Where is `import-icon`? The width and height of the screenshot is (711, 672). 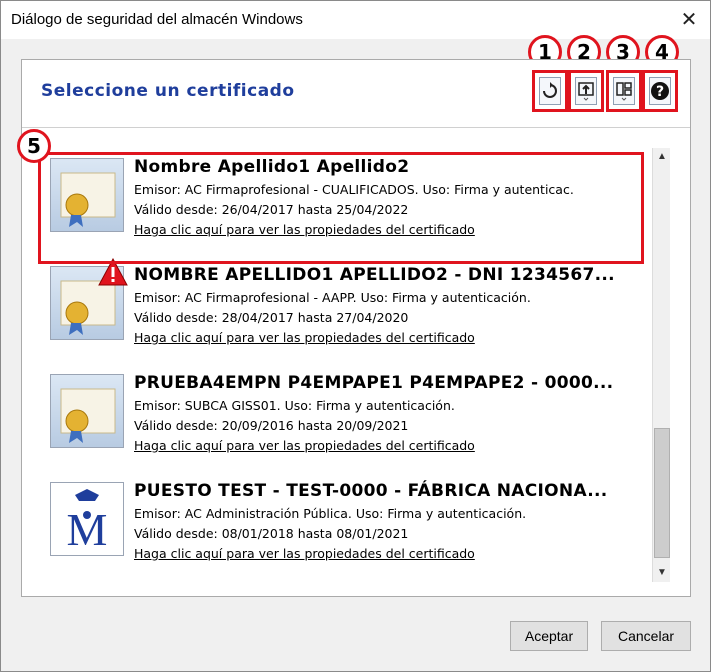
import-icon is located at coordinates (586, 91).